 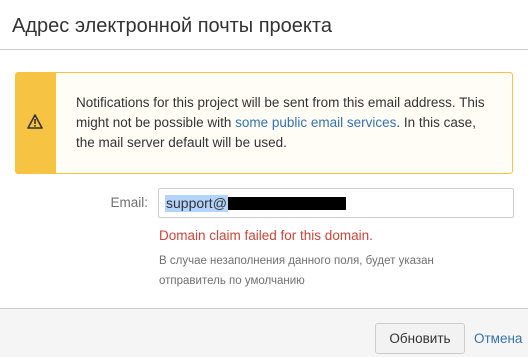 What do you see at coordinates (266, 235) in the screenshot?
I see `email-error-message: Domain claim failed for this domain.` at bounding box center [266, 235].